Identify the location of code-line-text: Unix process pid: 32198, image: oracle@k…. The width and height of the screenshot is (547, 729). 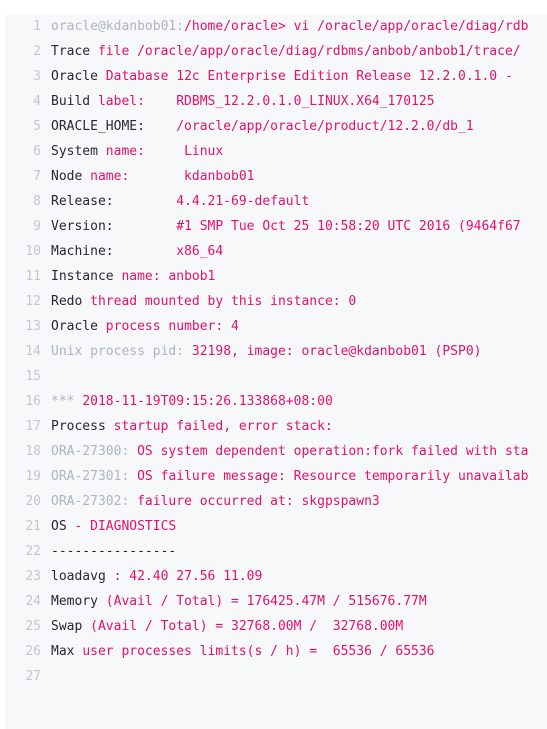
(299, 351).